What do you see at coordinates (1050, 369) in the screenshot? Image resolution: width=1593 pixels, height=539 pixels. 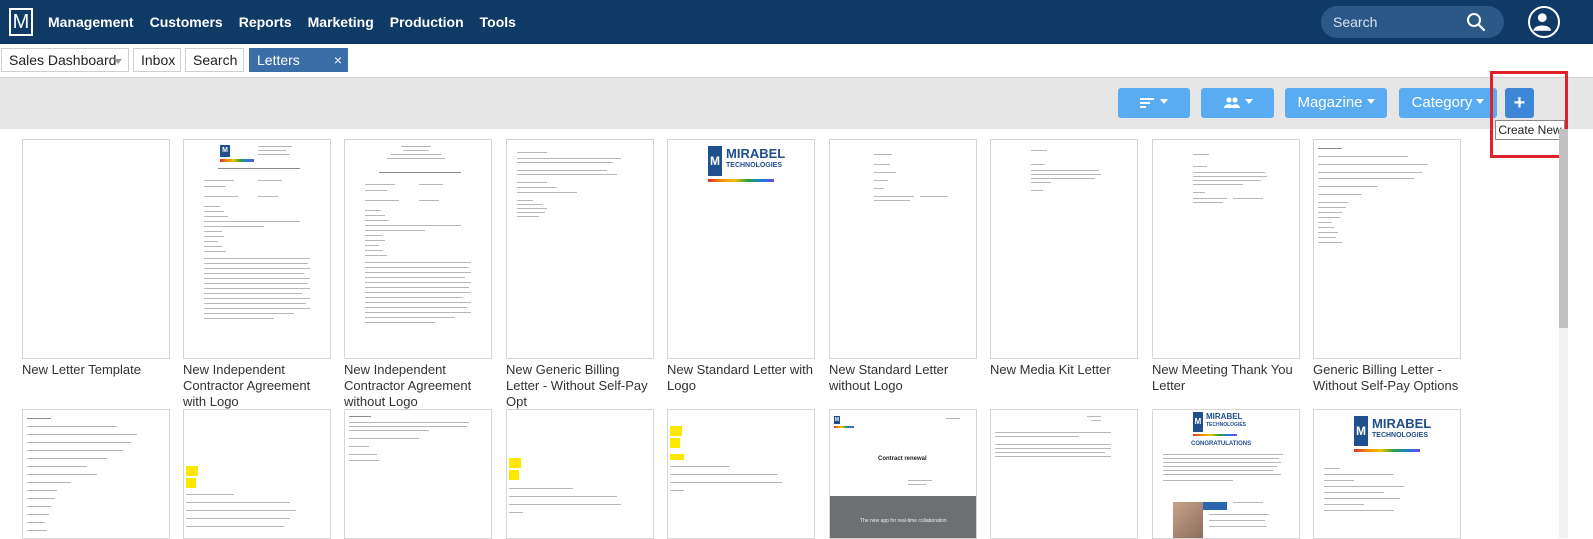 I see `template-title: New Media Kit Letter` at bounding box center [1050, 369].